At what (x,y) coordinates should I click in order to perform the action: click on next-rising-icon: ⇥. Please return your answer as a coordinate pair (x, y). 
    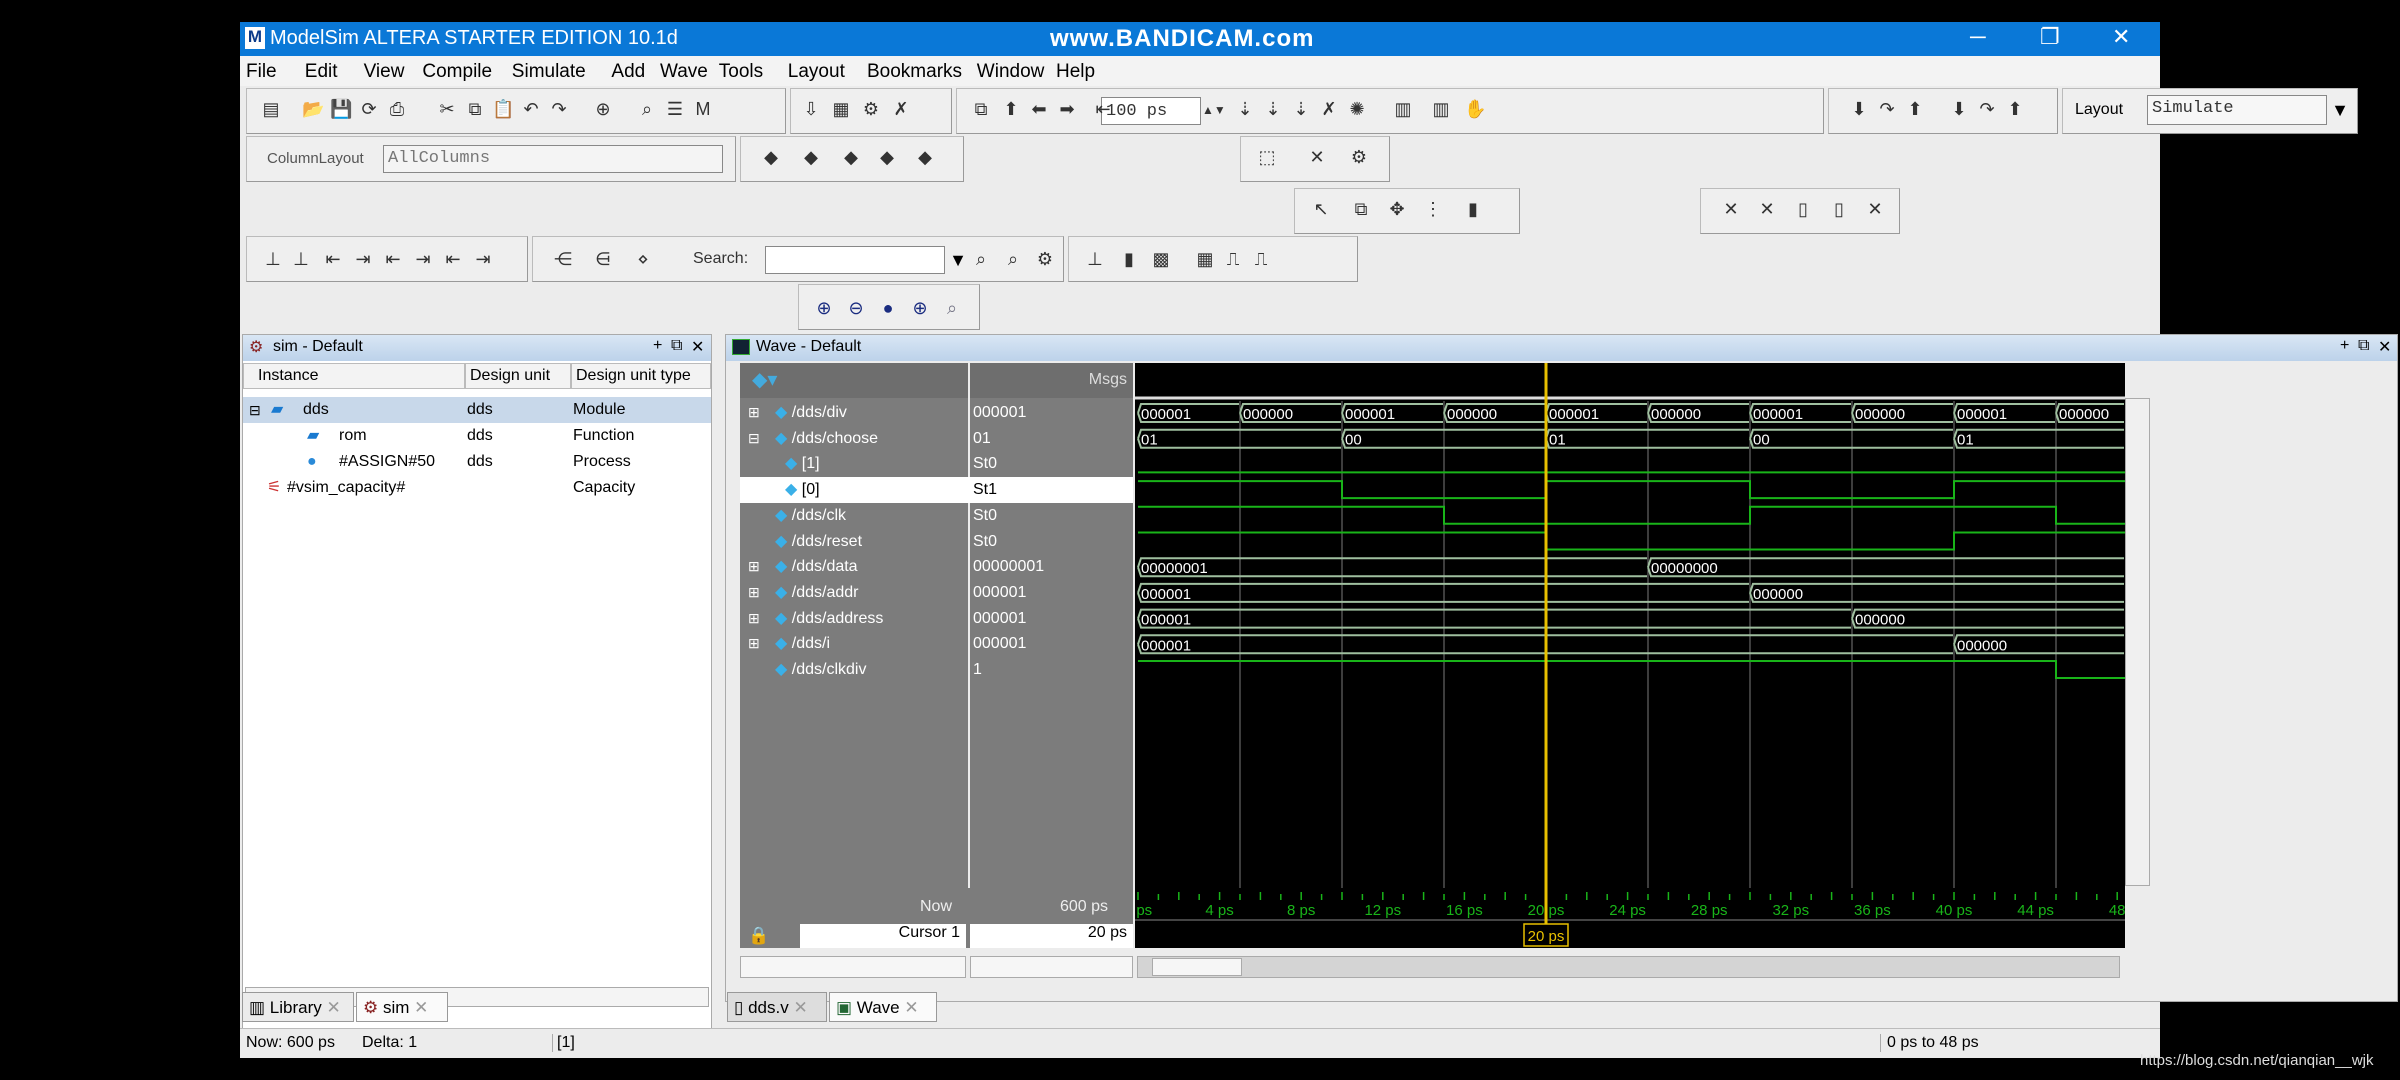
    Looking at the image, I should click on (483, 259).